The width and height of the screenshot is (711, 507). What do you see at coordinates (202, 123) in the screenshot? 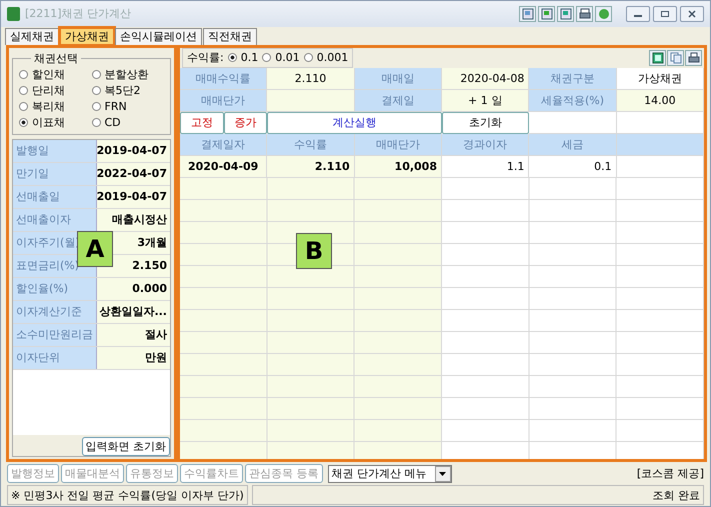
I see `action-button: 고정` at bounding box center [202, 123].